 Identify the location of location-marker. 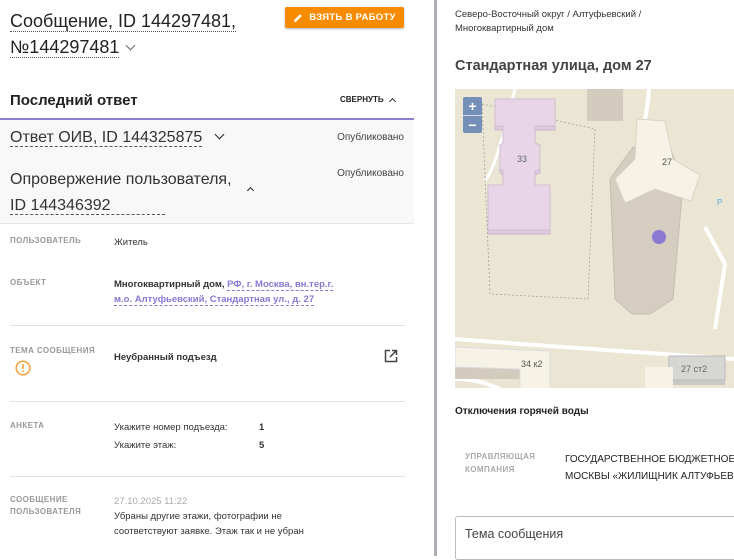
(659, 237).